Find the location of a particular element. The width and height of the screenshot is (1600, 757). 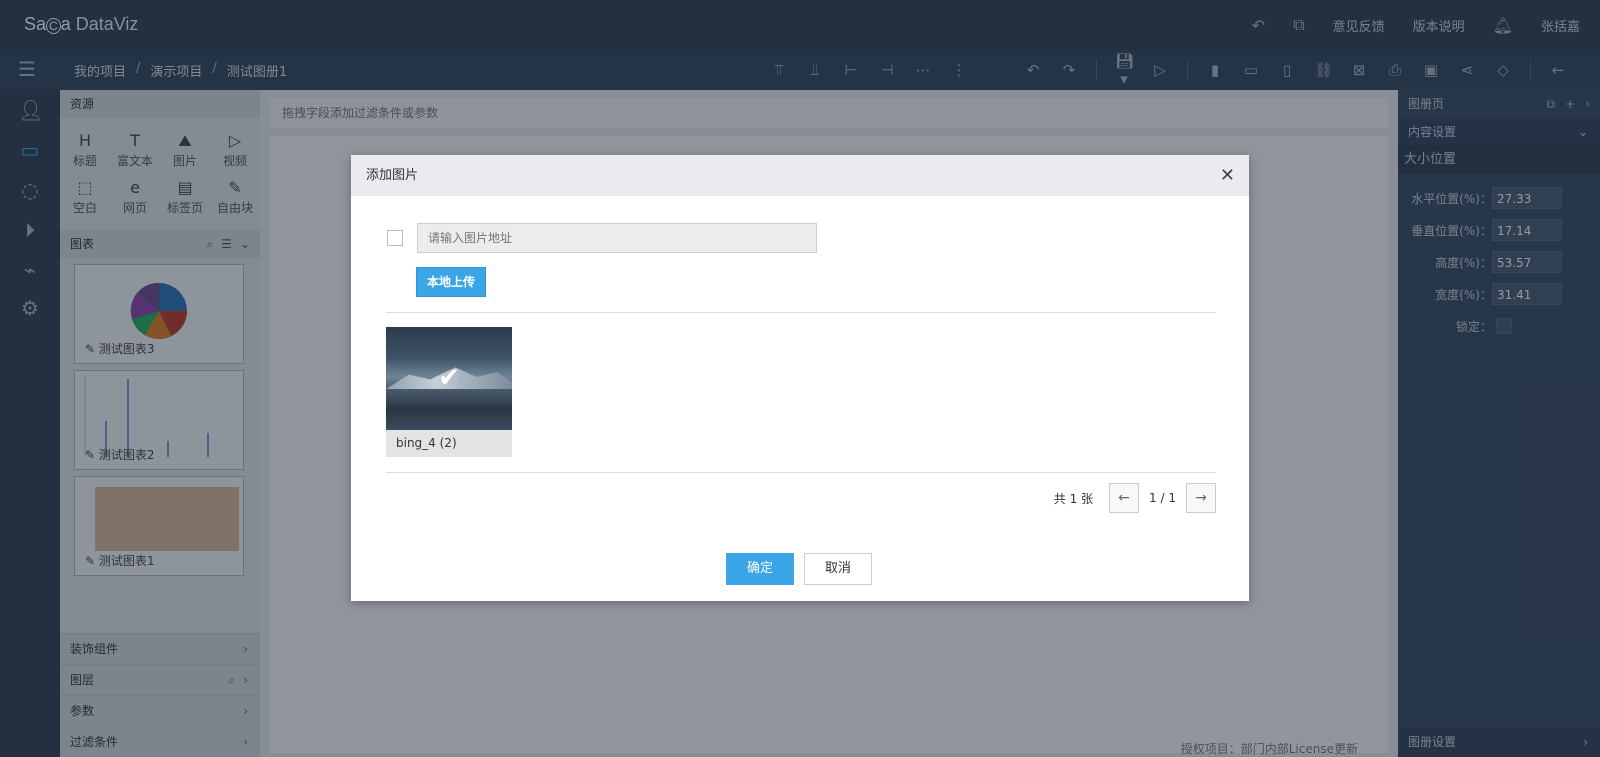

arrow-right-icon: → is located at coordinates (1201, 498).